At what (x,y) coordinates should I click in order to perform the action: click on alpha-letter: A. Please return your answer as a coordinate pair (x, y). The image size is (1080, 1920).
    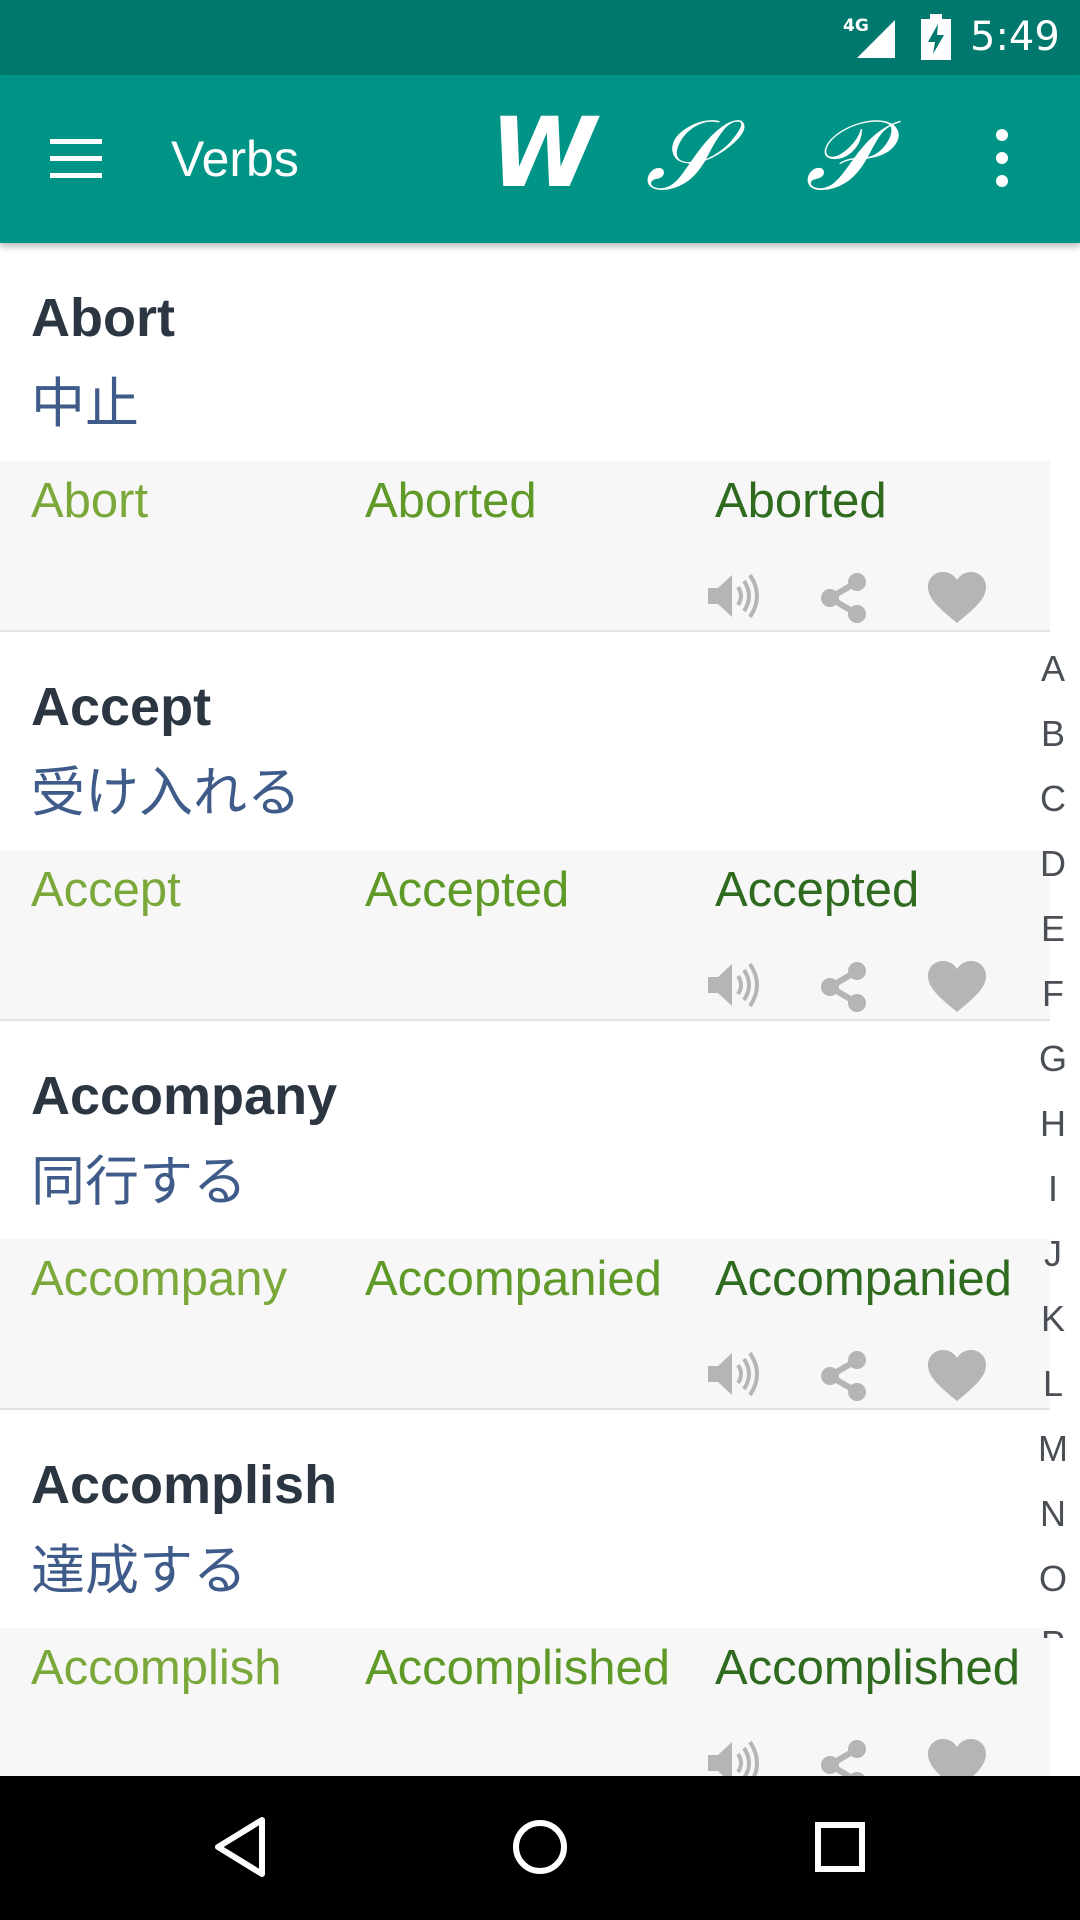
    Looking at the image, I should click on (1053, 680).